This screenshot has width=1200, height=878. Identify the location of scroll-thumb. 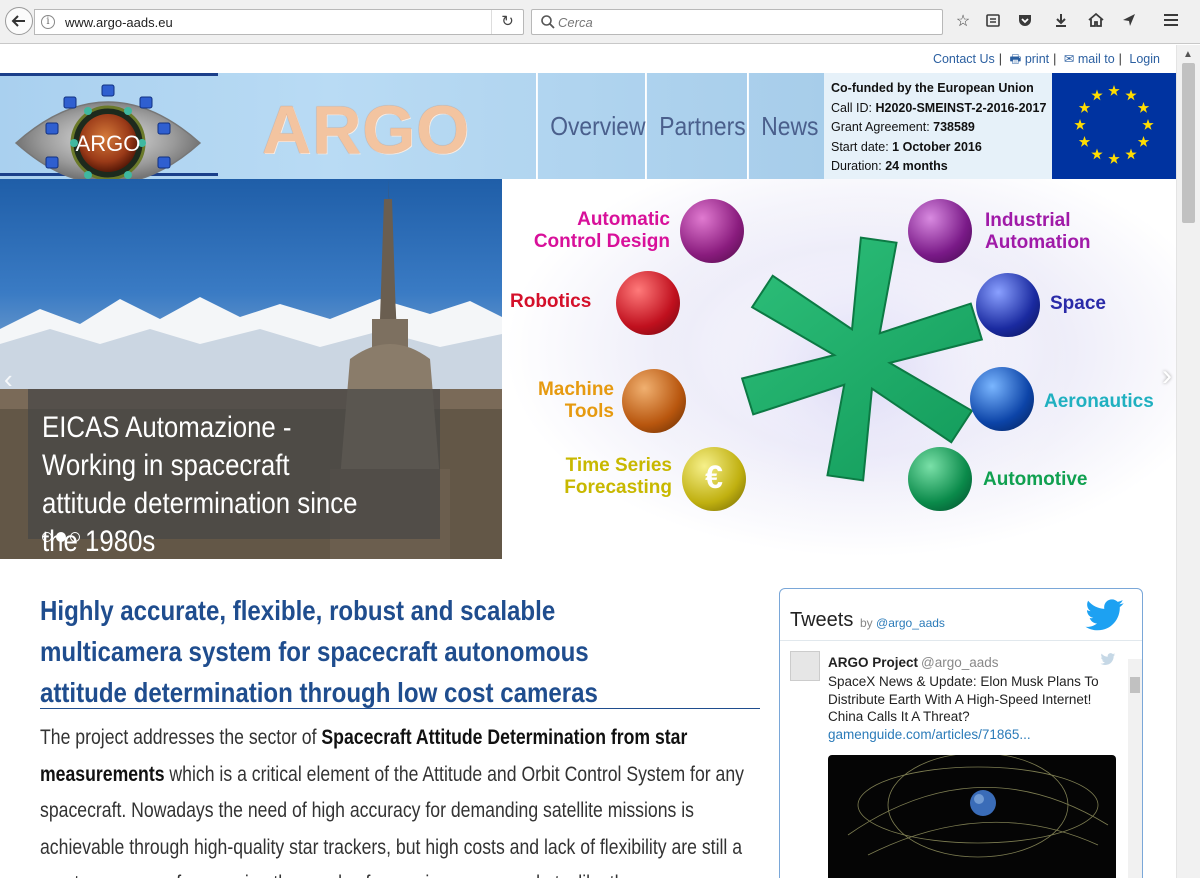
(1188, 143).